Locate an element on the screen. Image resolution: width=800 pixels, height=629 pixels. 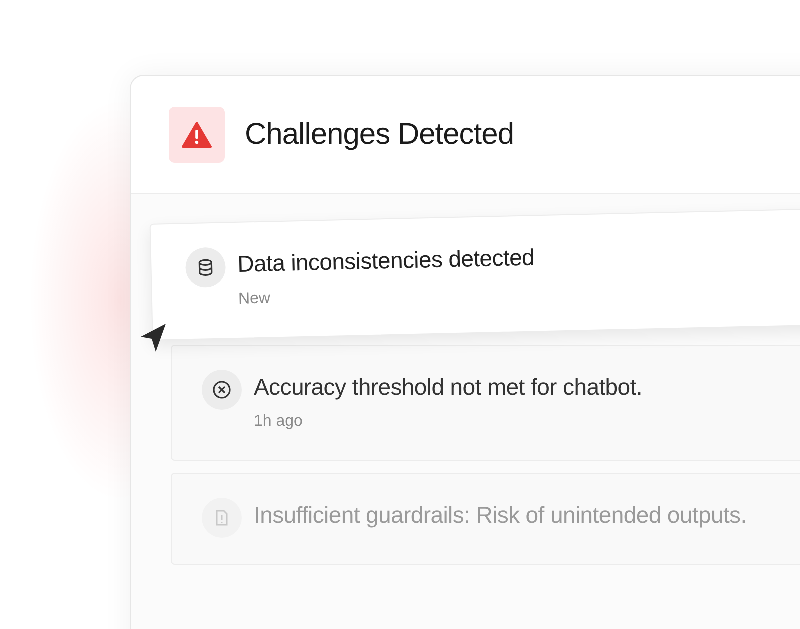
warning-icon is located at coordinates (197, 134).